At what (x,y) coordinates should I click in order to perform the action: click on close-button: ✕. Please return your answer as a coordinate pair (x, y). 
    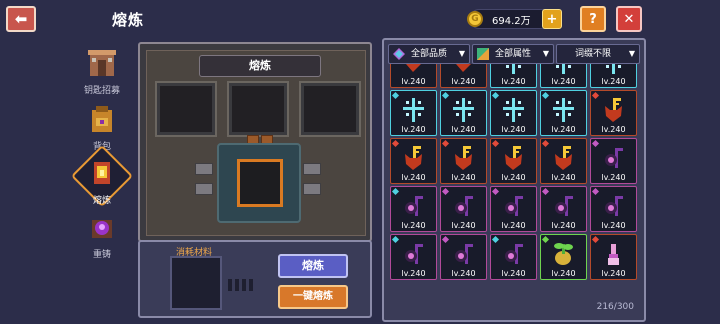
    Looking at the image, I should click on (629, 19).